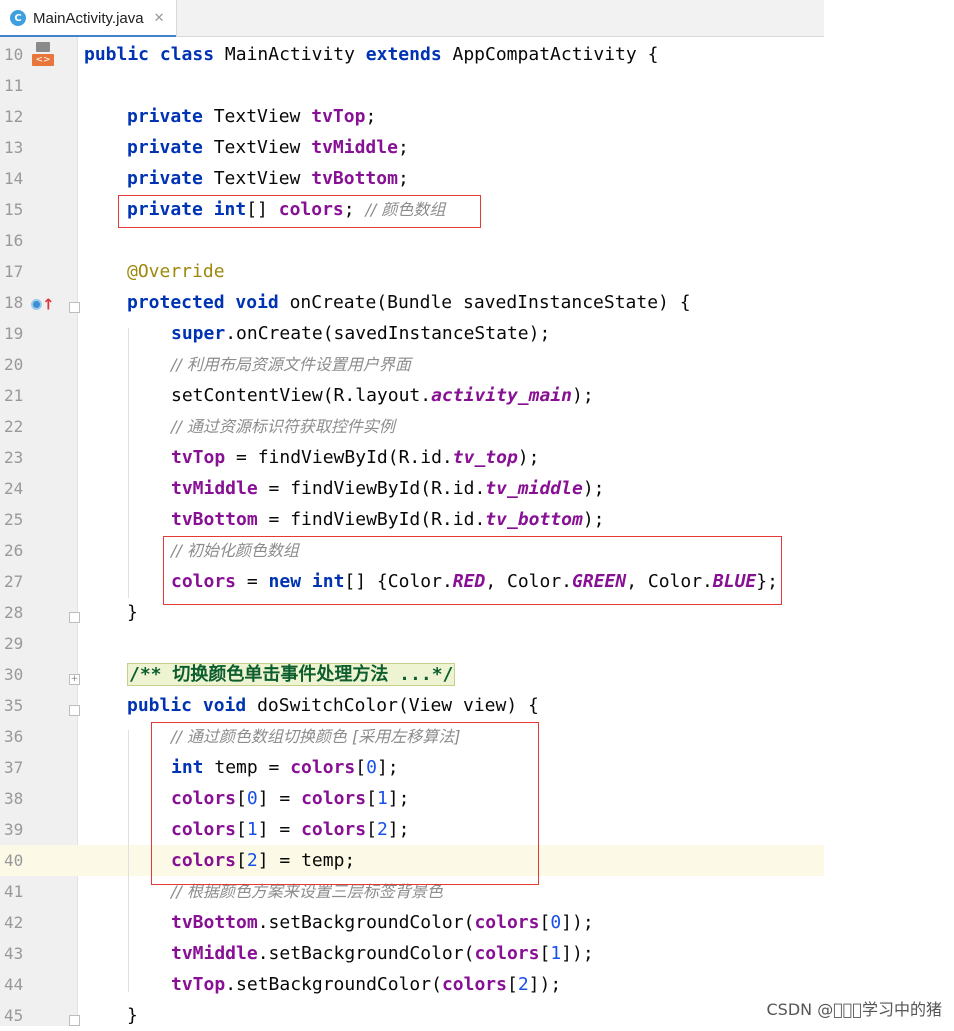 The width and height of the screenshot is (954, 1031). Describe the element at coordinates (252, 116) in the screenshot. I see `code-line-12: private TextView tvTop;` at that location.